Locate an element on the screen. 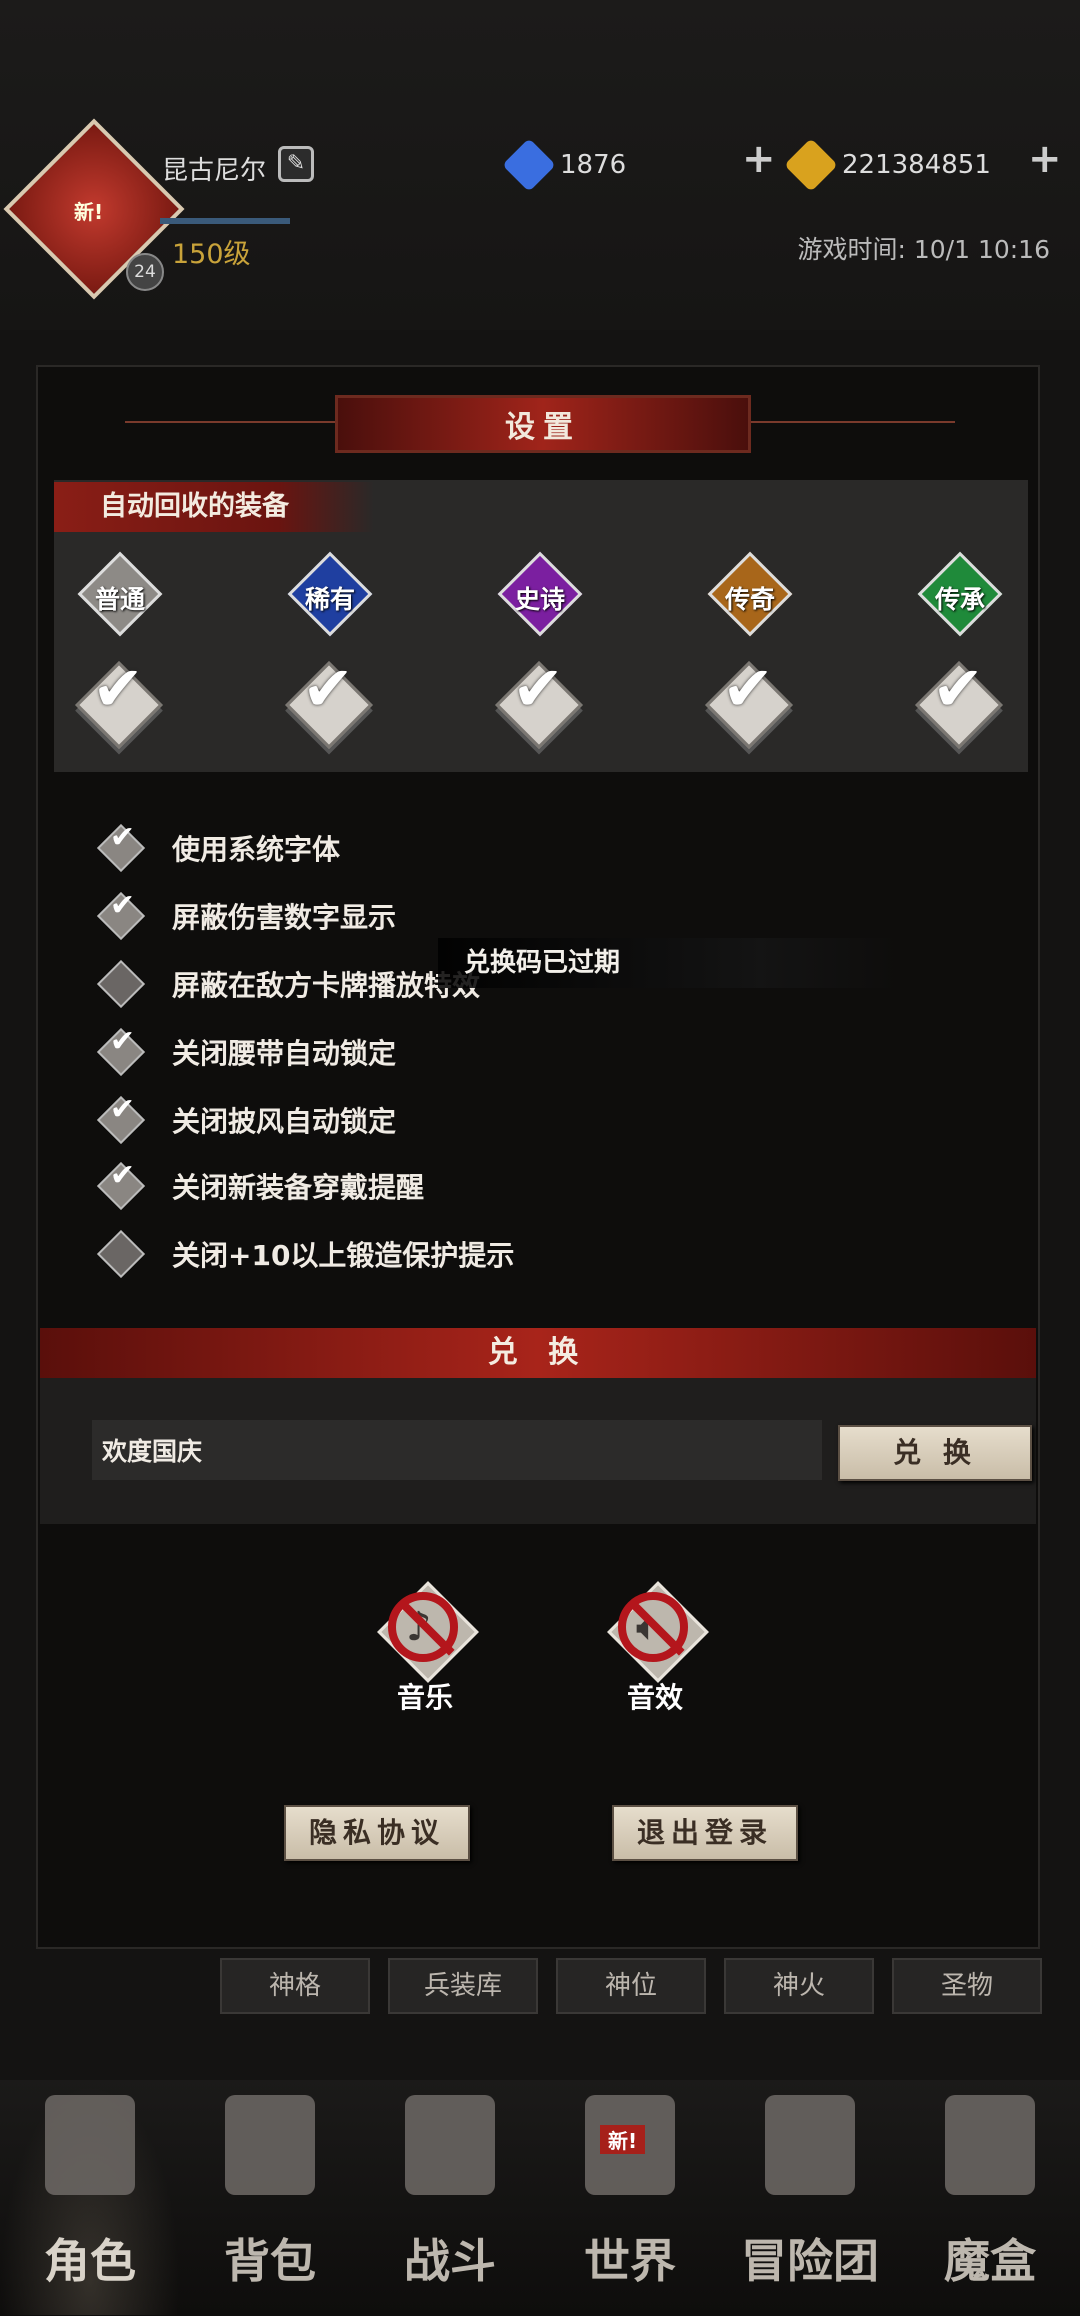 This screenshot has height=2316, width=1080. nav-world: 新! 世界 is located at coordinates (630, 2200).